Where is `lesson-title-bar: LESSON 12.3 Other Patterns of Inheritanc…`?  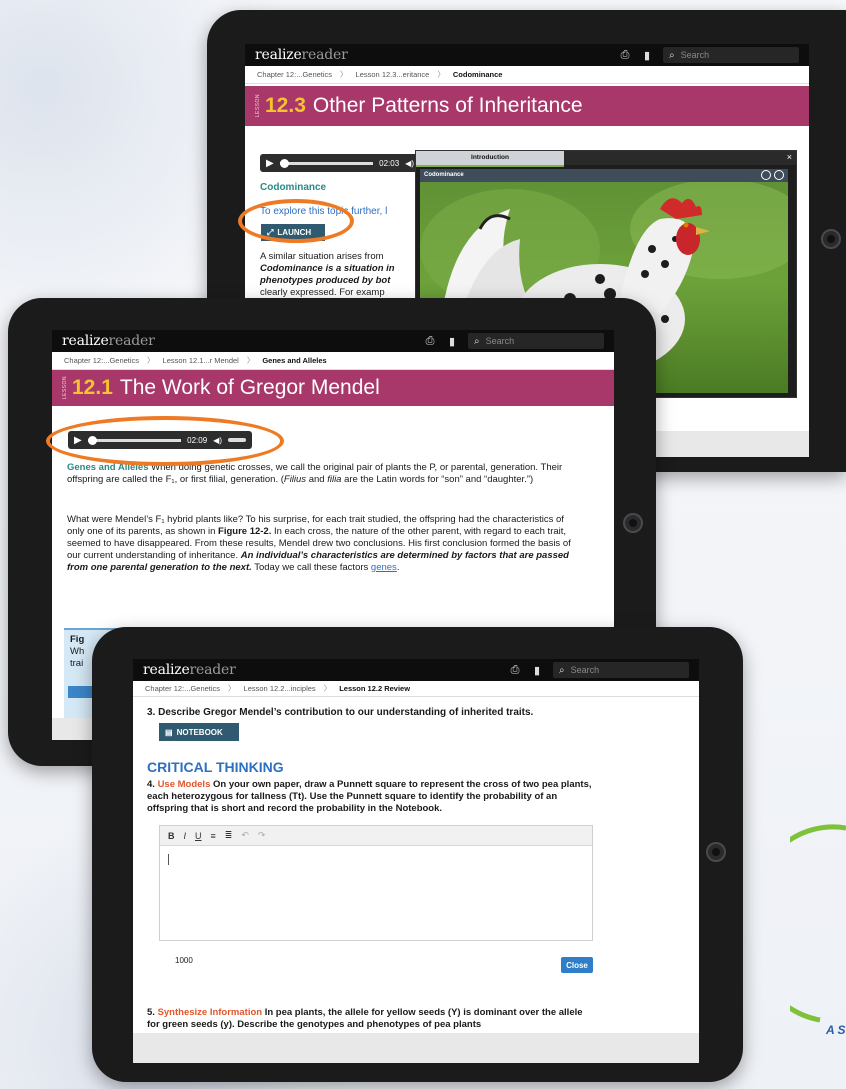
lesson-title-bar: LESSON 12.3 Other Patterns of Inheritanc… is located at coordinates (527, 106).